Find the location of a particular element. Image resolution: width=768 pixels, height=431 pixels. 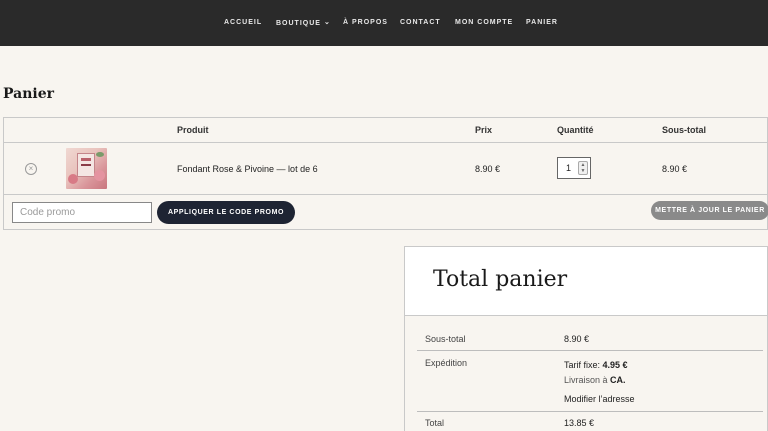

product-name-link: Fondant Rose & Pivoine — lot de 6 is located at coordinates (247, 169).